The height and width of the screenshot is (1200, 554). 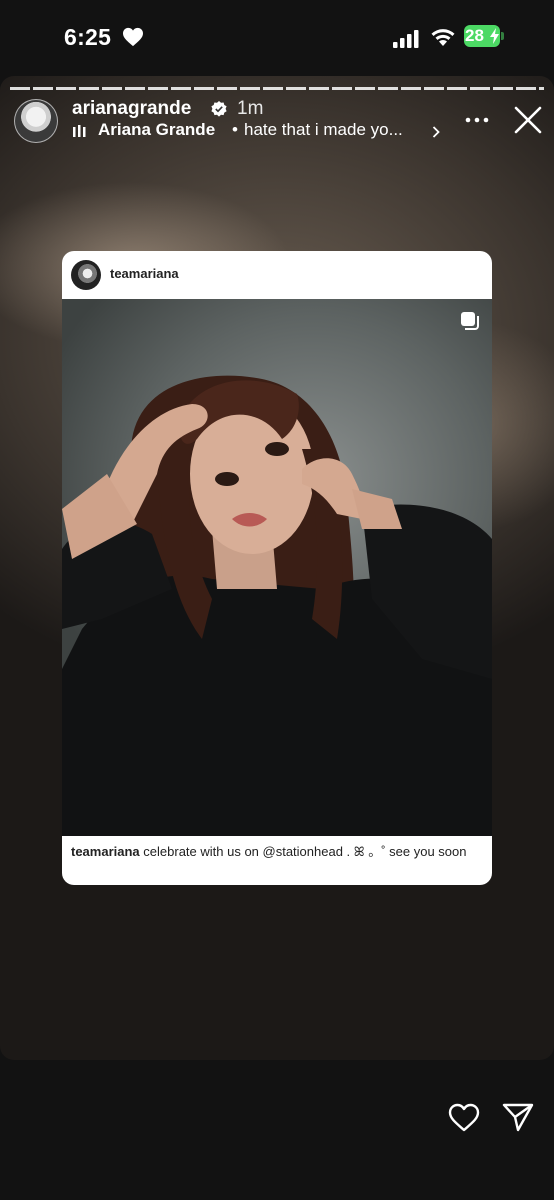 I want to click on avatar, so click(x=36, y=121).